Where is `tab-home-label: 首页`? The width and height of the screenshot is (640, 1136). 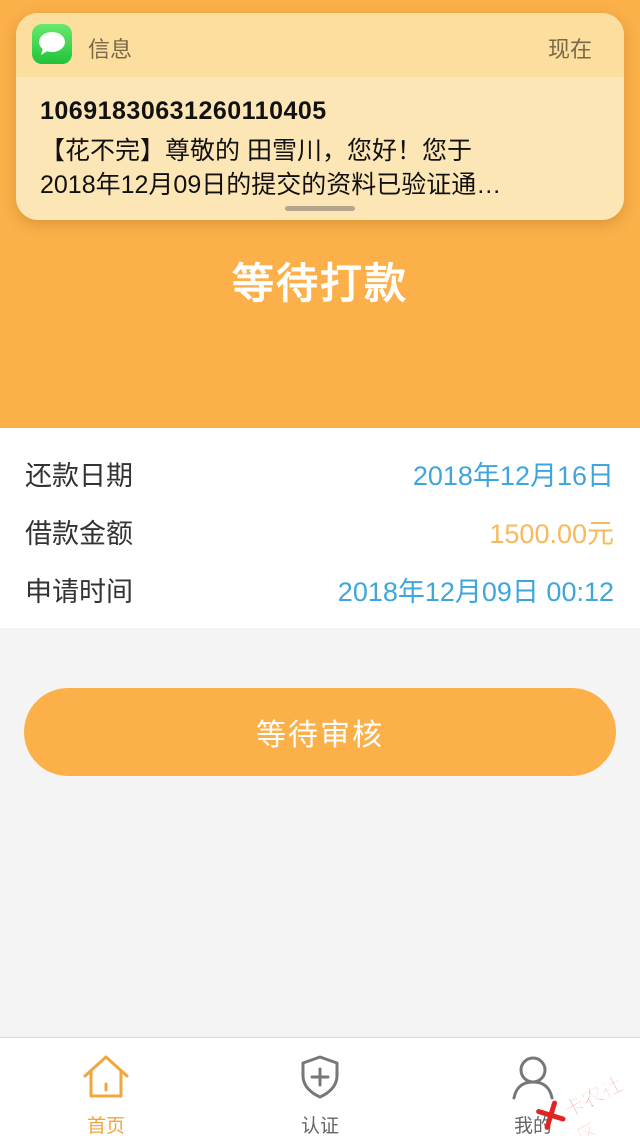 tab-home-label: 首页 is located at coordinates (105, 1126).